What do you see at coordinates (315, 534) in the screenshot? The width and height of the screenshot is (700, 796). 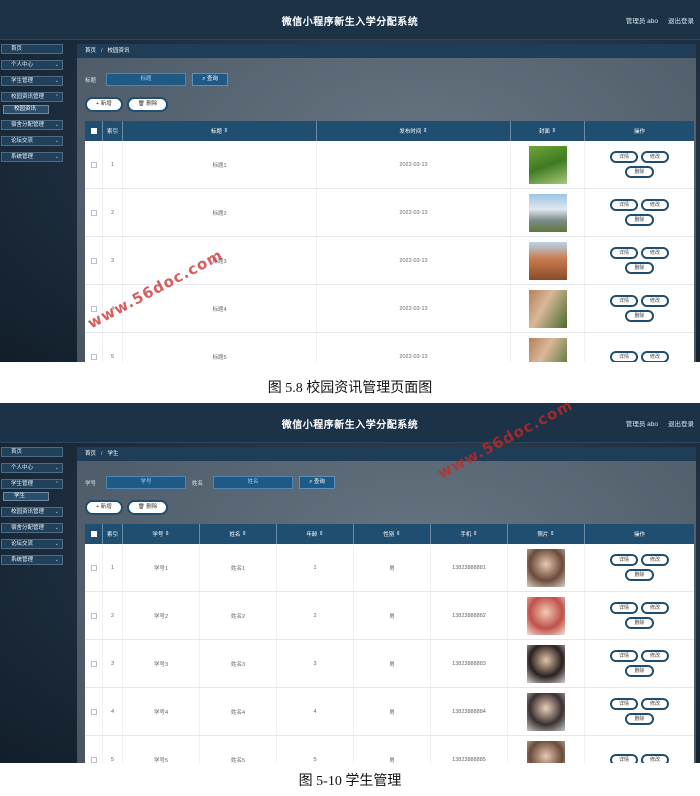 I see `column-age: 年龄 ⇕` at bounding box center [315, 534].